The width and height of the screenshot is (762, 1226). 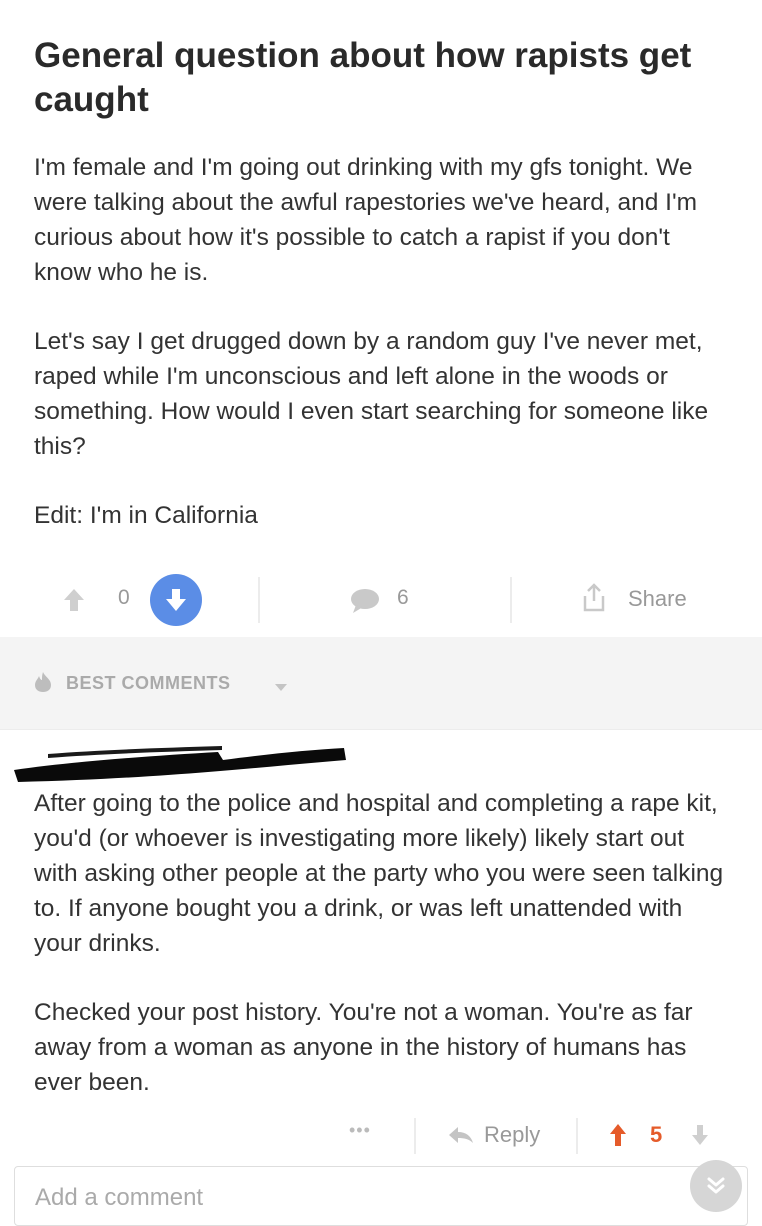 I want to click on comments-sort-bar: BEST COMMENTS, so click(x=381, y=683).